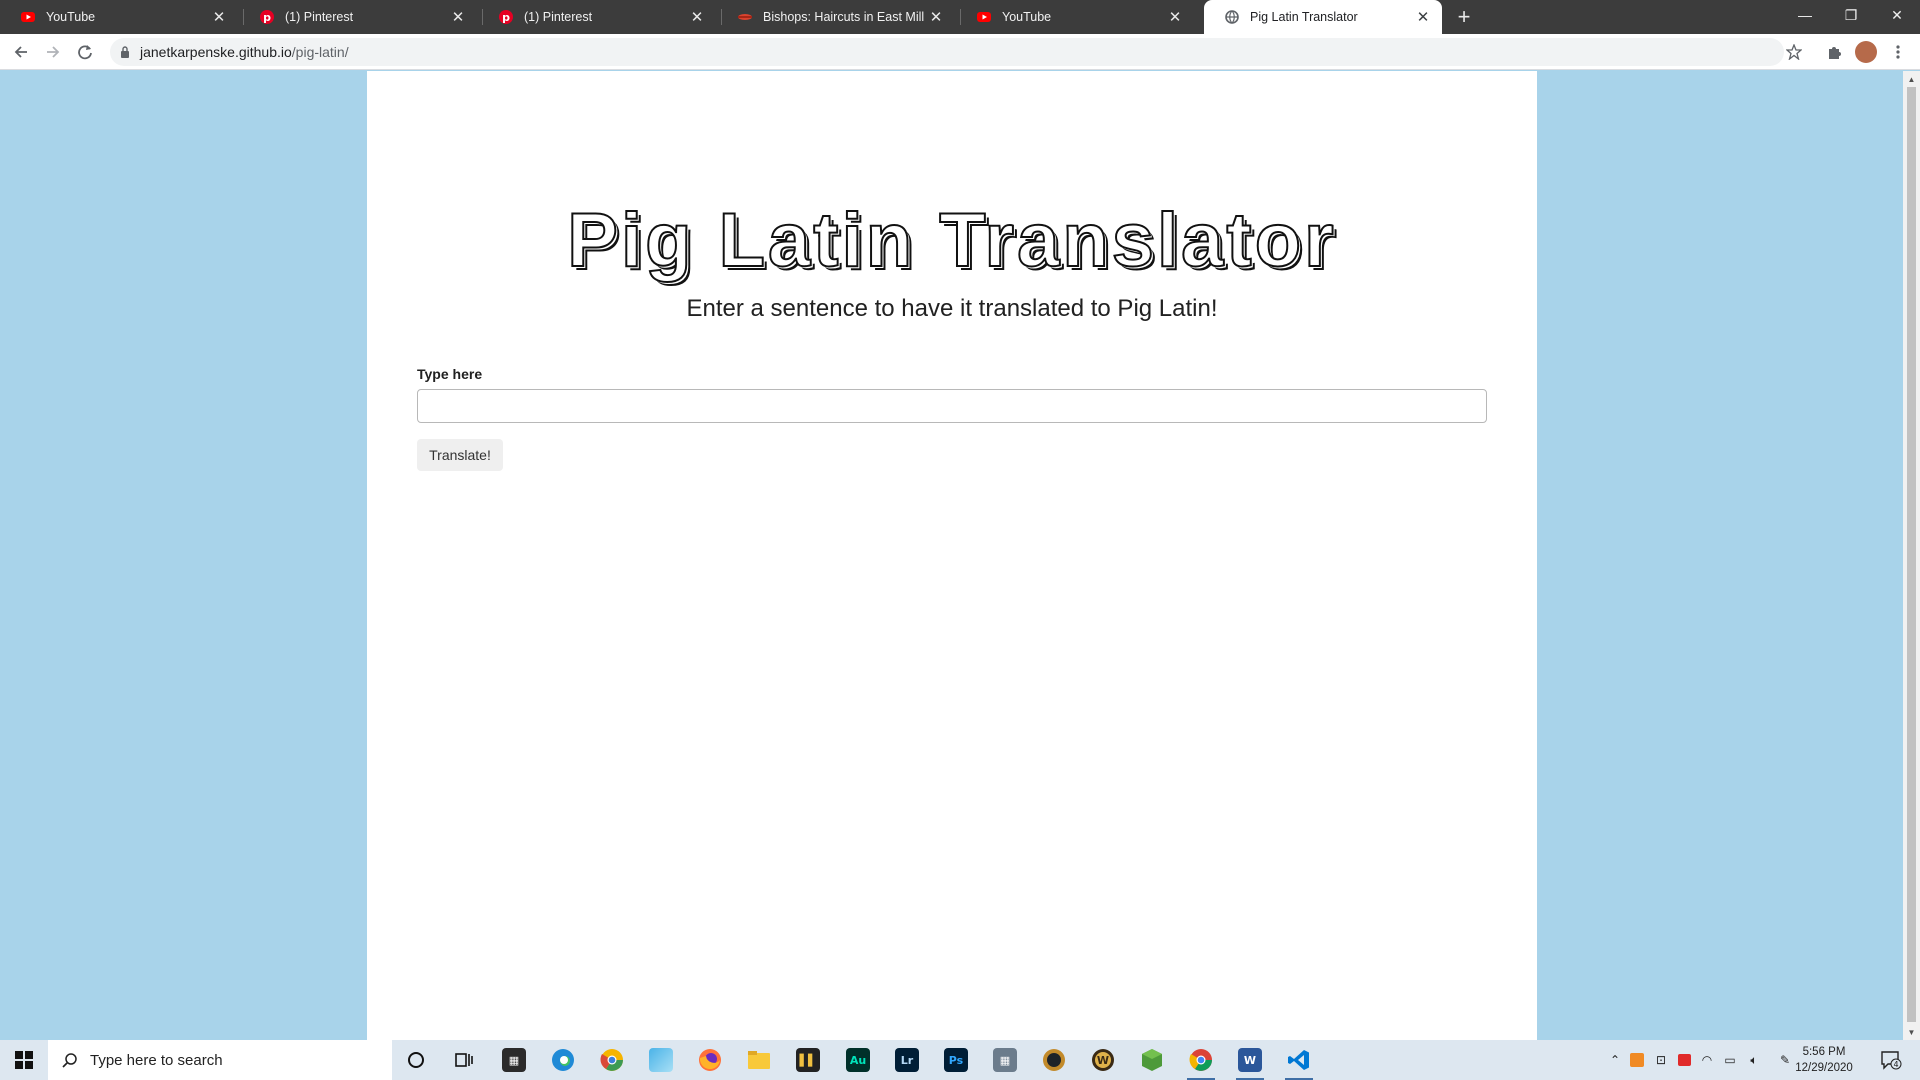  What do you see at coordinates (1464, 16) in the screenshot?
I see `new-tab-button: +` at bounding box center [1464, 16].